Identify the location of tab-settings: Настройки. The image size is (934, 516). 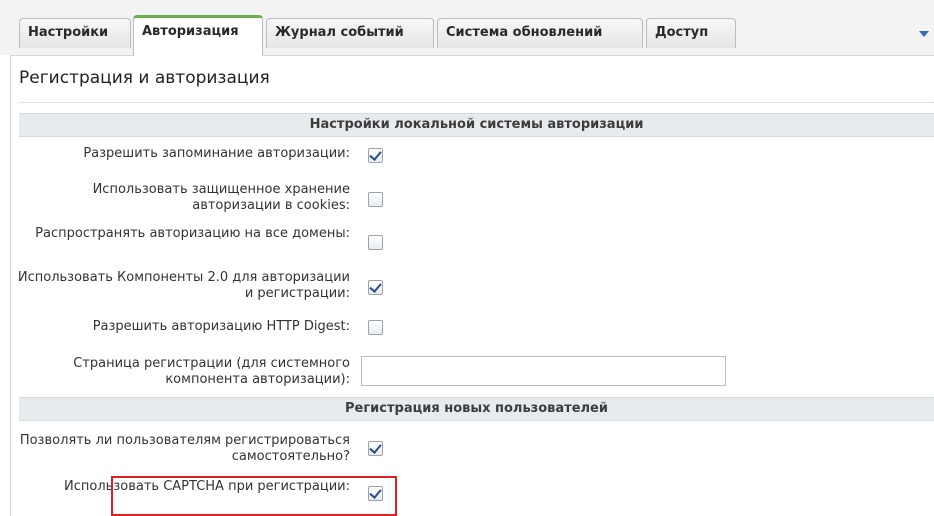
(75, 33).